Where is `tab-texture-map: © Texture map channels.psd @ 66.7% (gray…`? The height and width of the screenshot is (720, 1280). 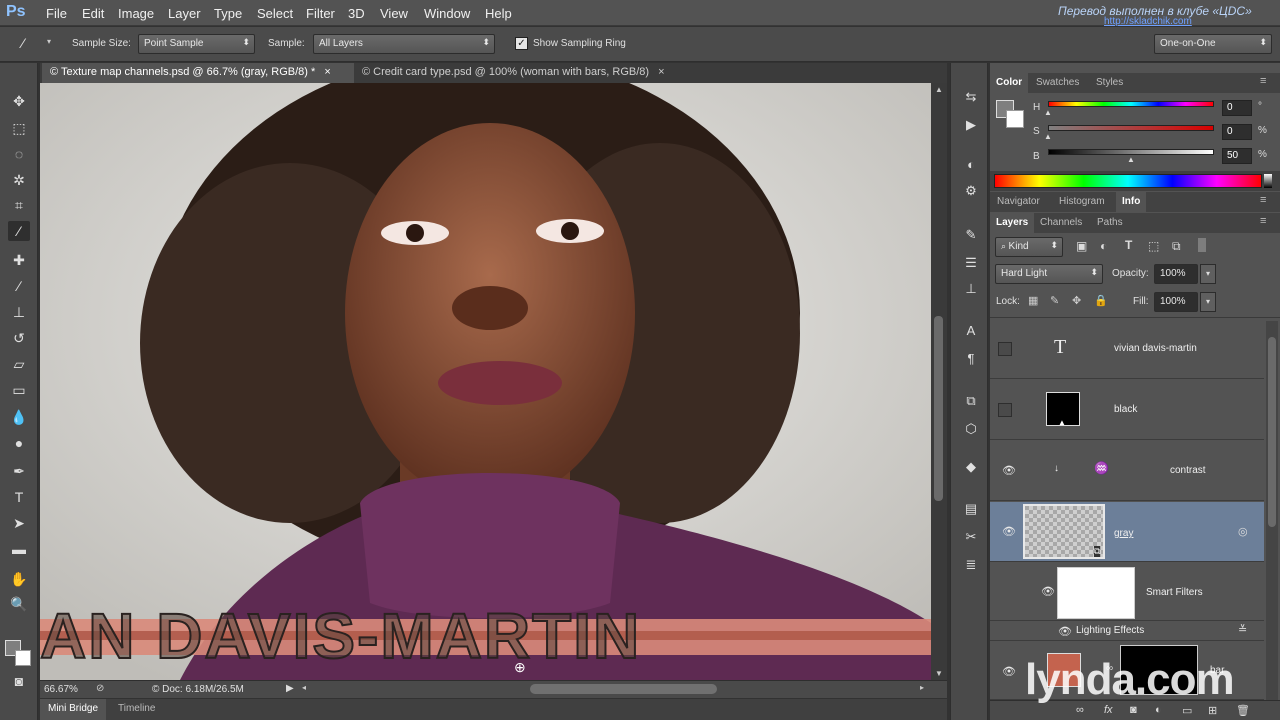 tab-texture-map: © Texture map channels.psd @ 66.7% (gray… is located at coordinates (198, 73).